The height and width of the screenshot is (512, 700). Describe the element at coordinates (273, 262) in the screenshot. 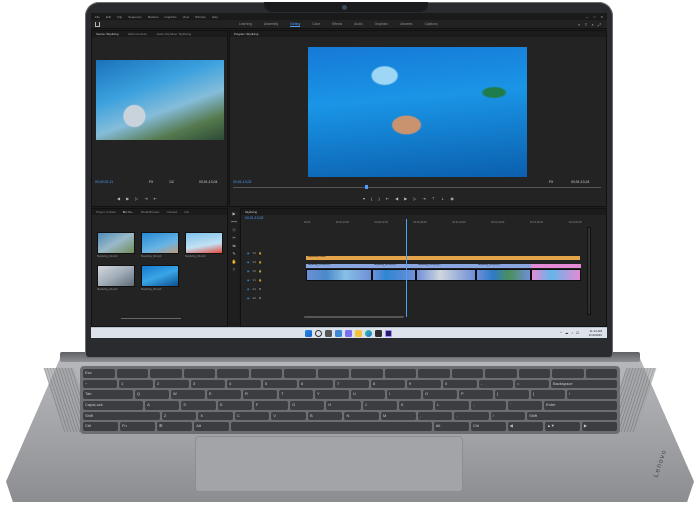

I see `track-header: ▣ V3 🔒` at that location.